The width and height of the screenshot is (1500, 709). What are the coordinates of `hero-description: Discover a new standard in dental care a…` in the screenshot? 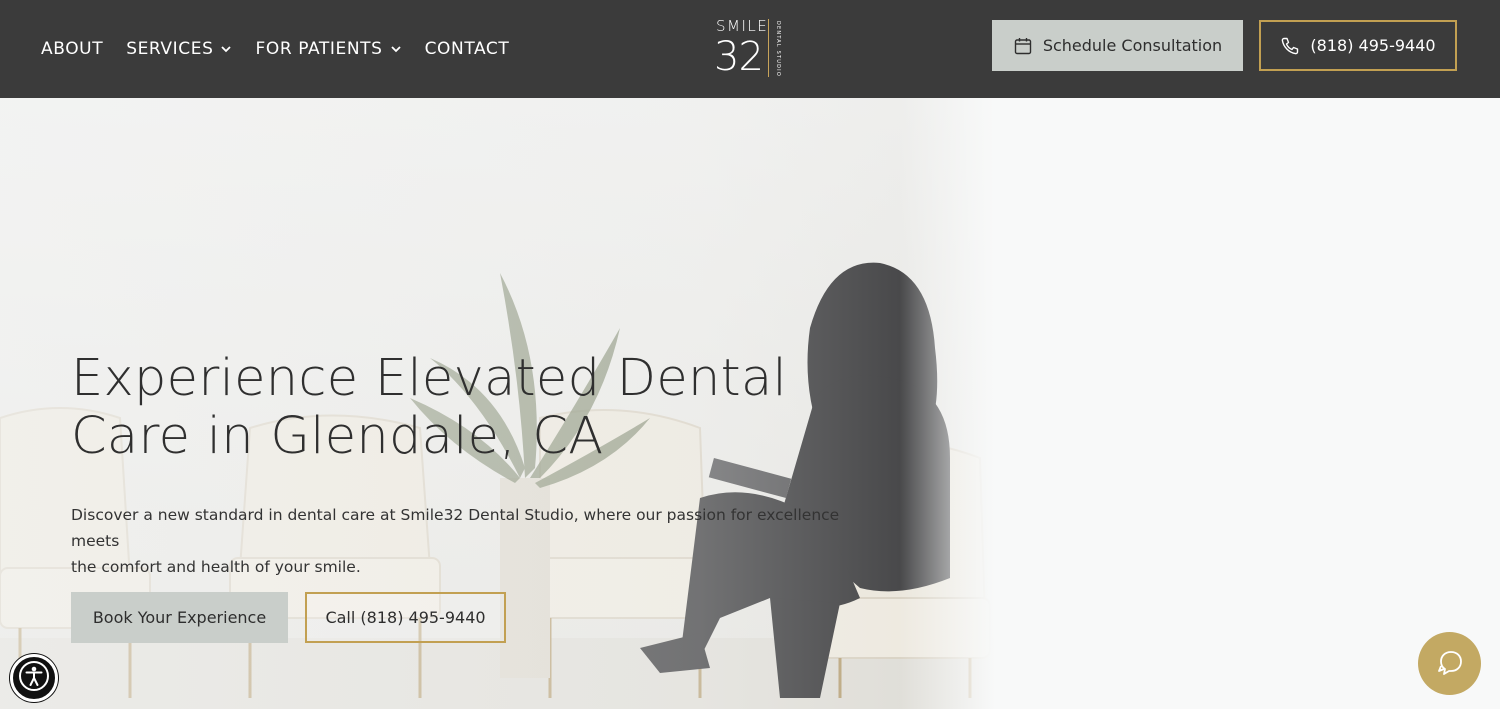 It's located at (471, 541).